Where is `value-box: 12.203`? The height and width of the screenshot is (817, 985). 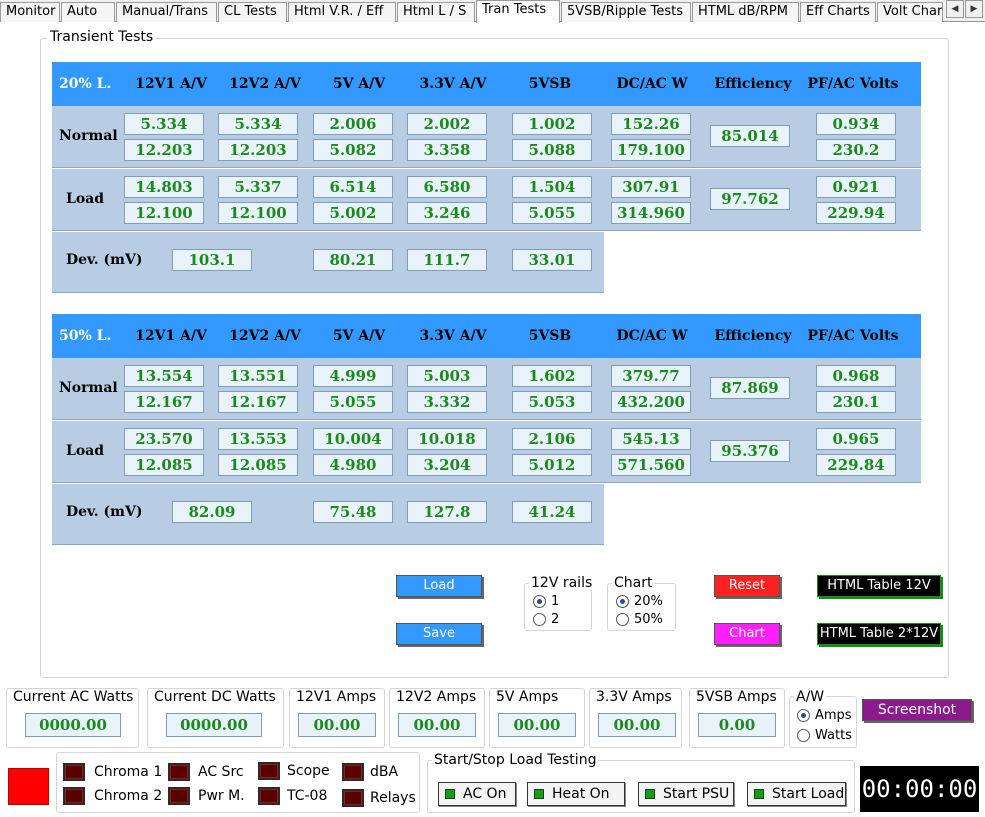 value-box: 12.203 is located at coordinates (258, 150).